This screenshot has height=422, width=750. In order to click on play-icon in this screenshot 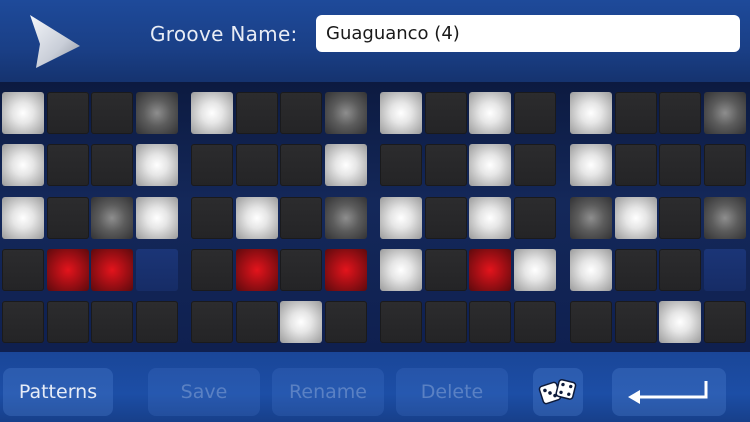, I will do `click(55, 41)`.